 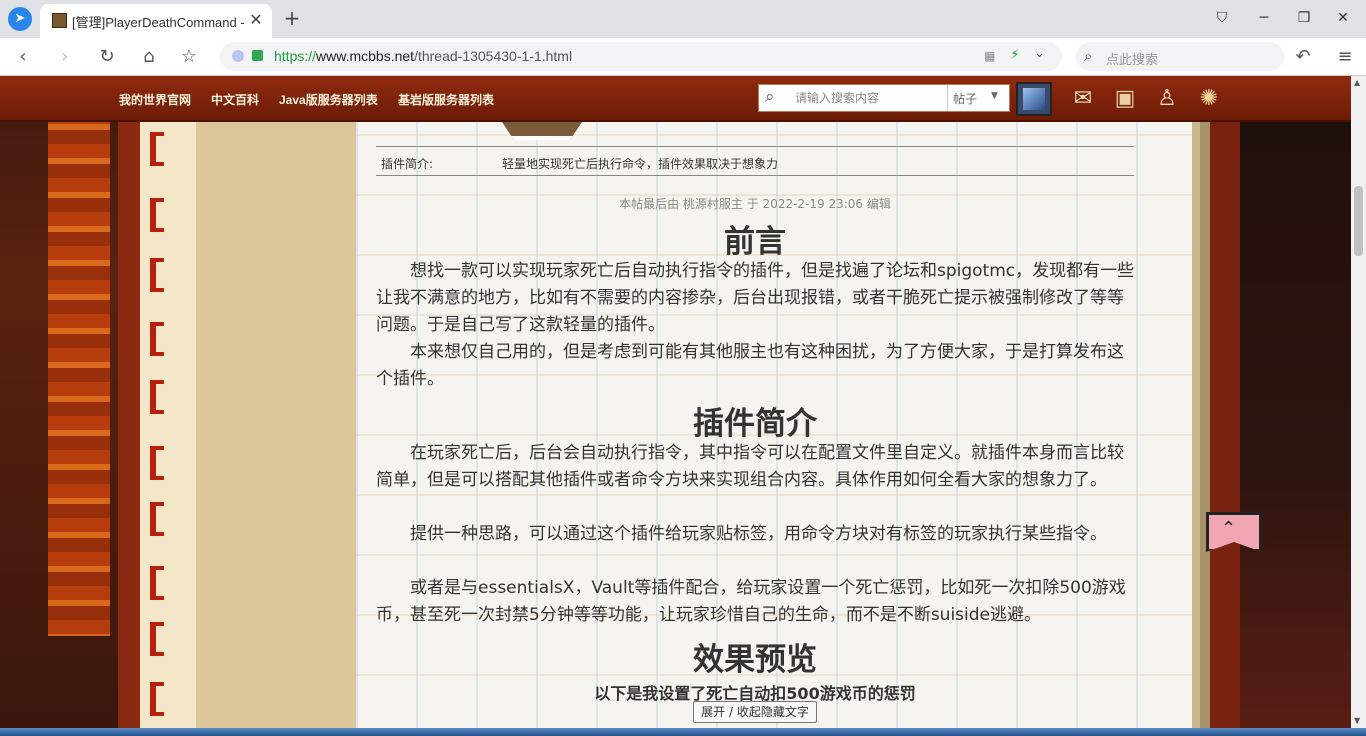 I want to click on block-icon: ▣, so click(x=1125, y=99).